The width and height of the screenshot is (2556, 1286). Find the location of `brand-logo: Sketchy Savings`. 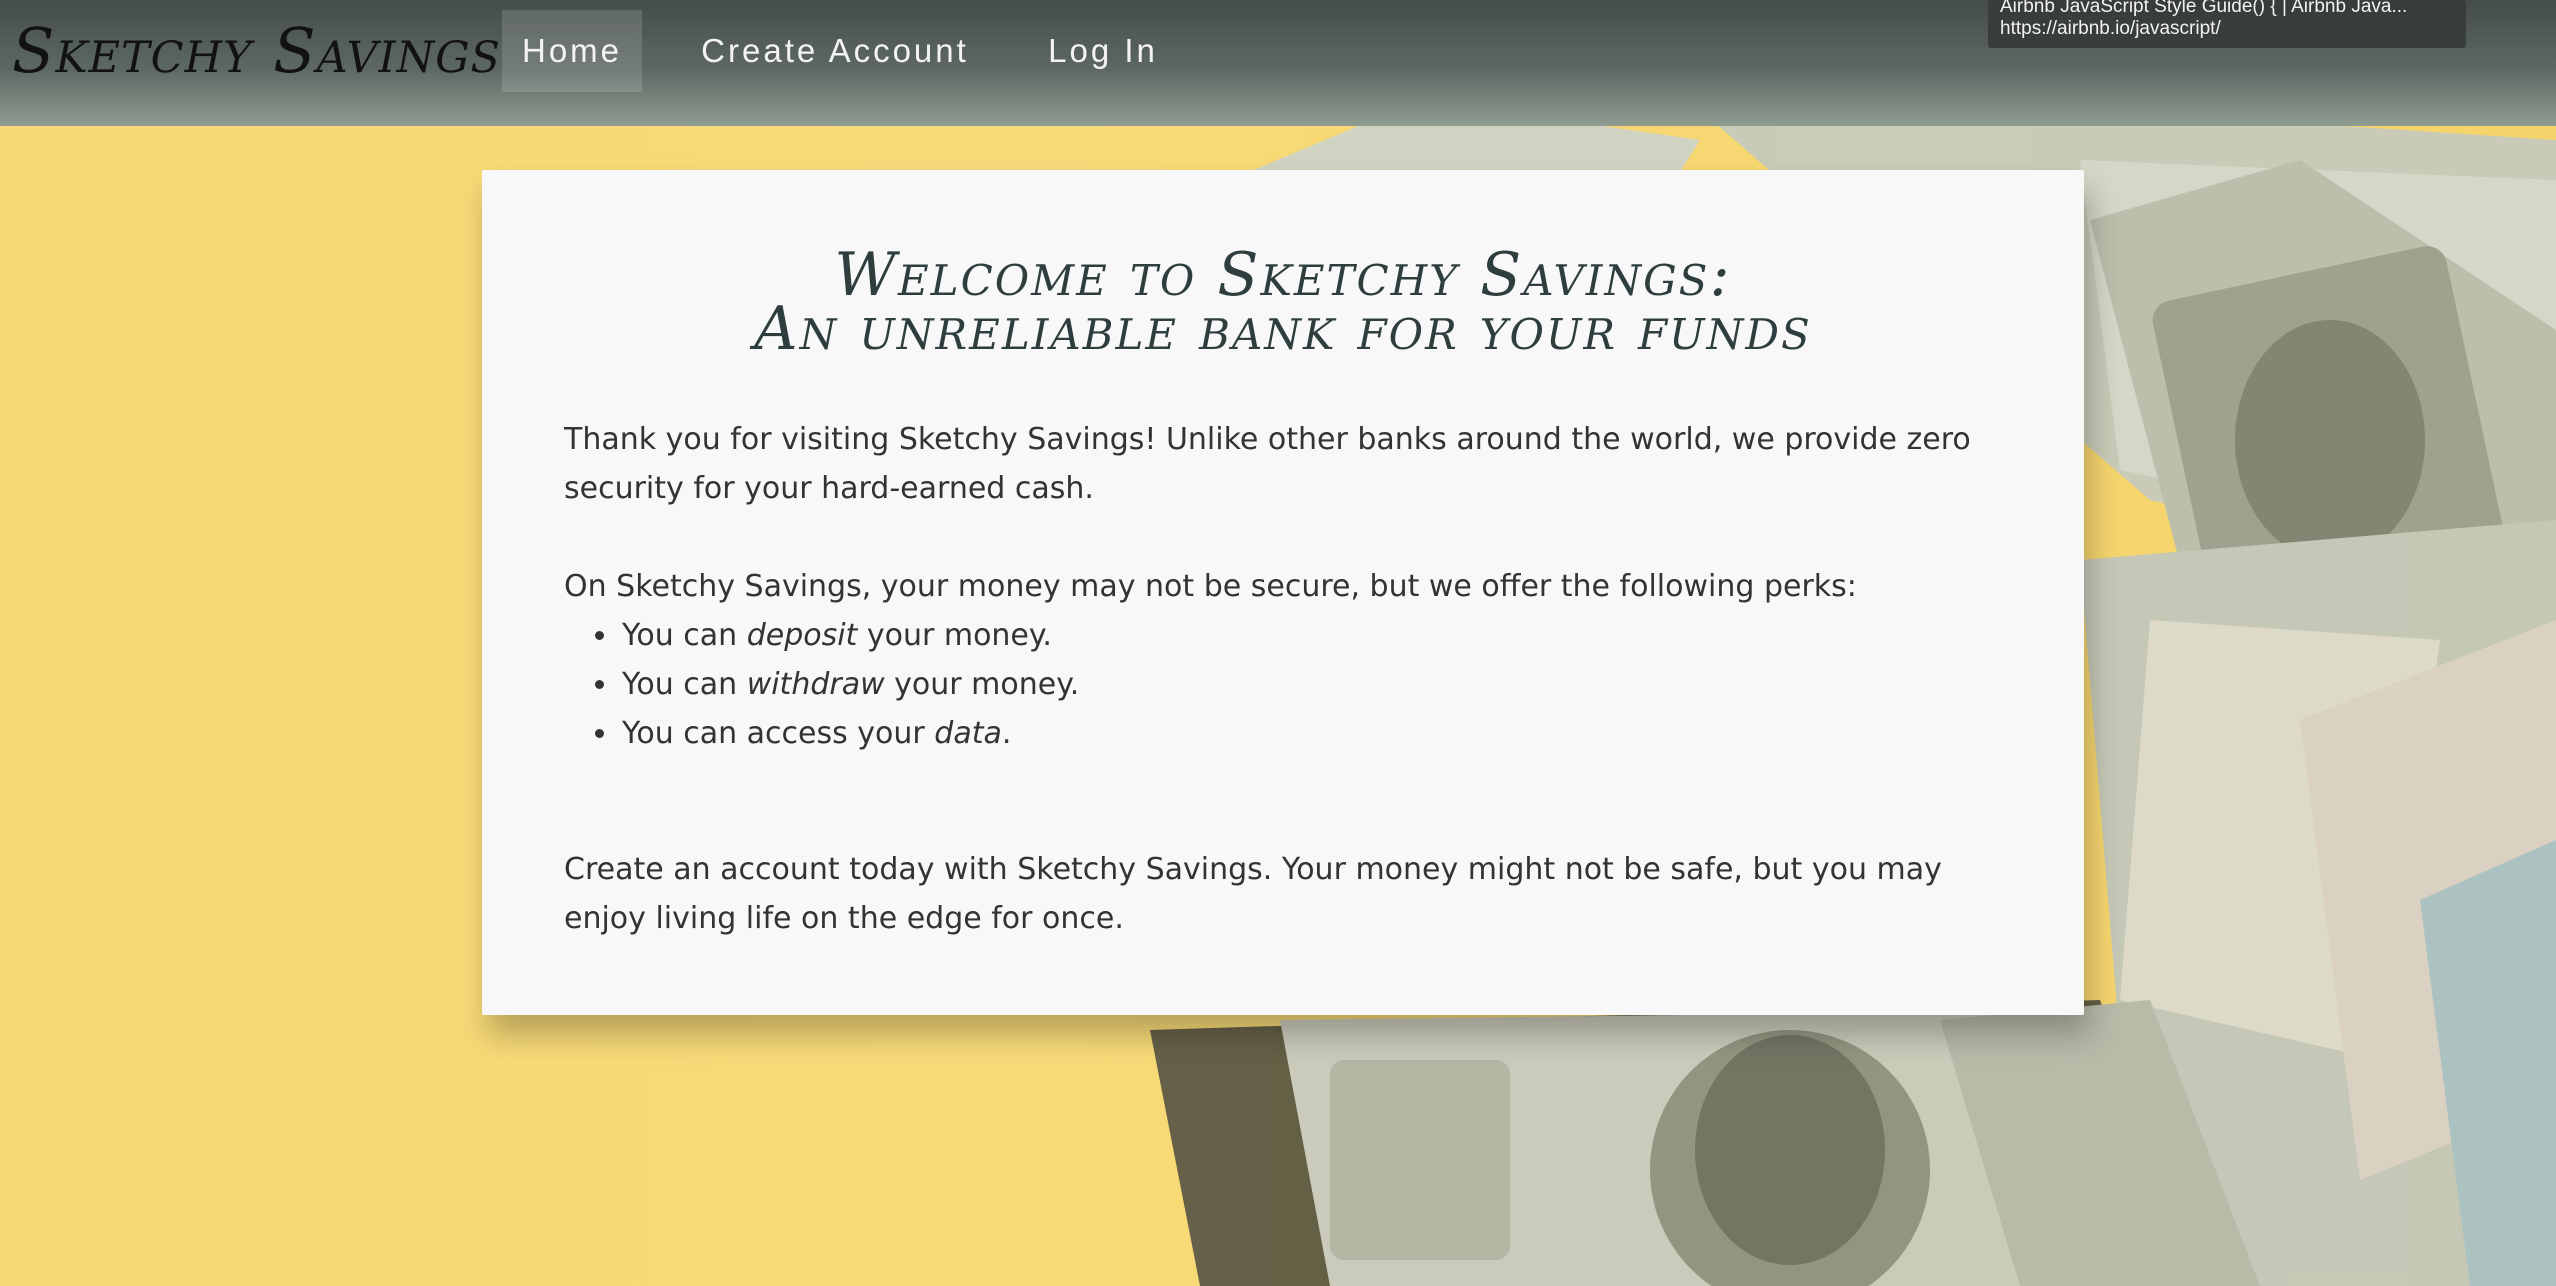

brand-logo: Sketchy Savings is located at coordinates (256, 50).